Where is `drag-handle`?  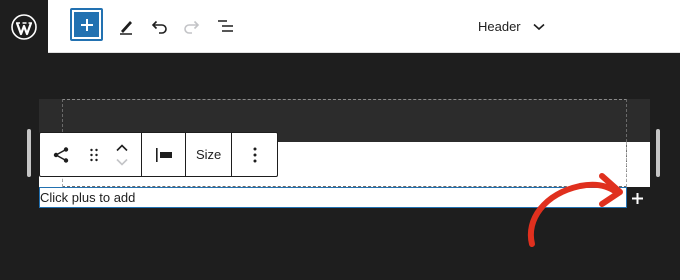 drag-handle is located at coordinates (94, 154).